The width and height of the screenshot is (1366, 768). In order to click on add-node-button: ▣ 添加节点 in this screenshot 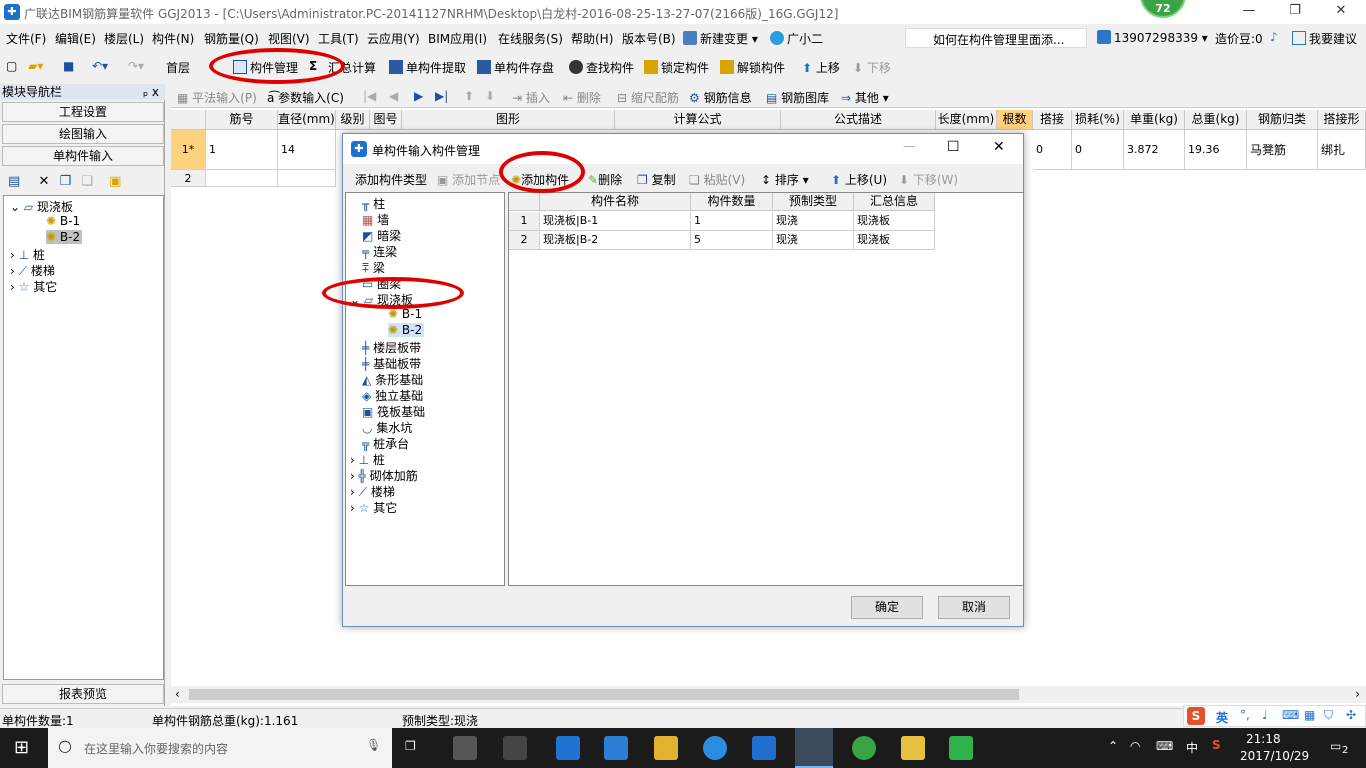, I will do `click(468, 179)`.